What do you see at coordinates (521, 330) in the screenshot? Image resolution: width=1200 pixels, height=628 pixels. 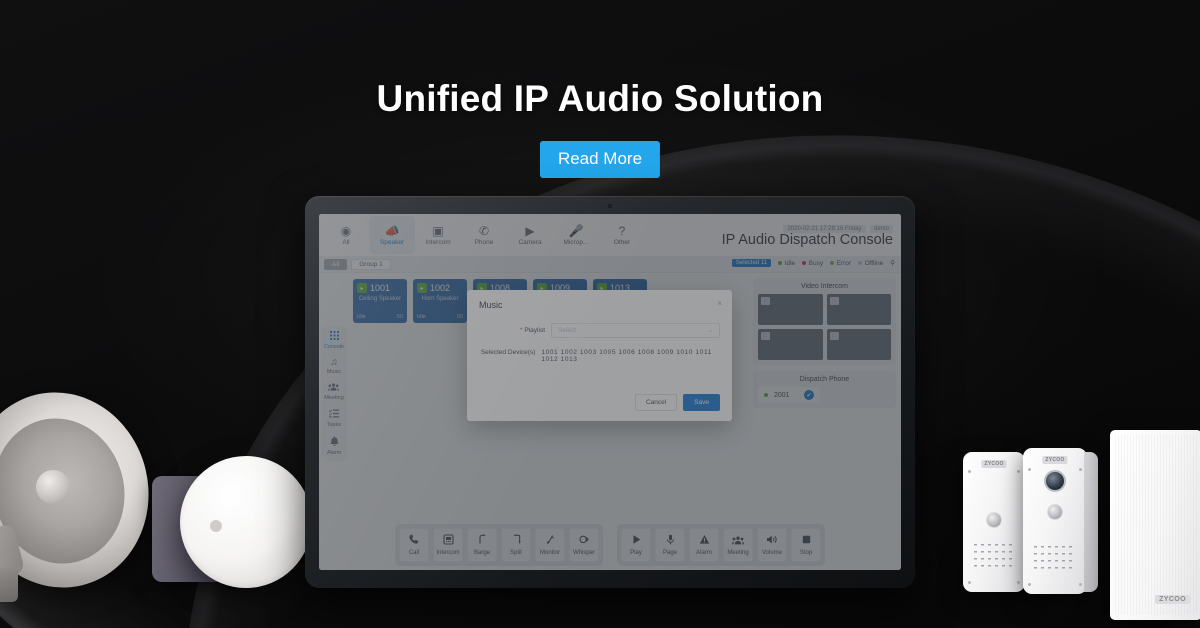 I see `required-mark: *` at bounding box center [521, 330].